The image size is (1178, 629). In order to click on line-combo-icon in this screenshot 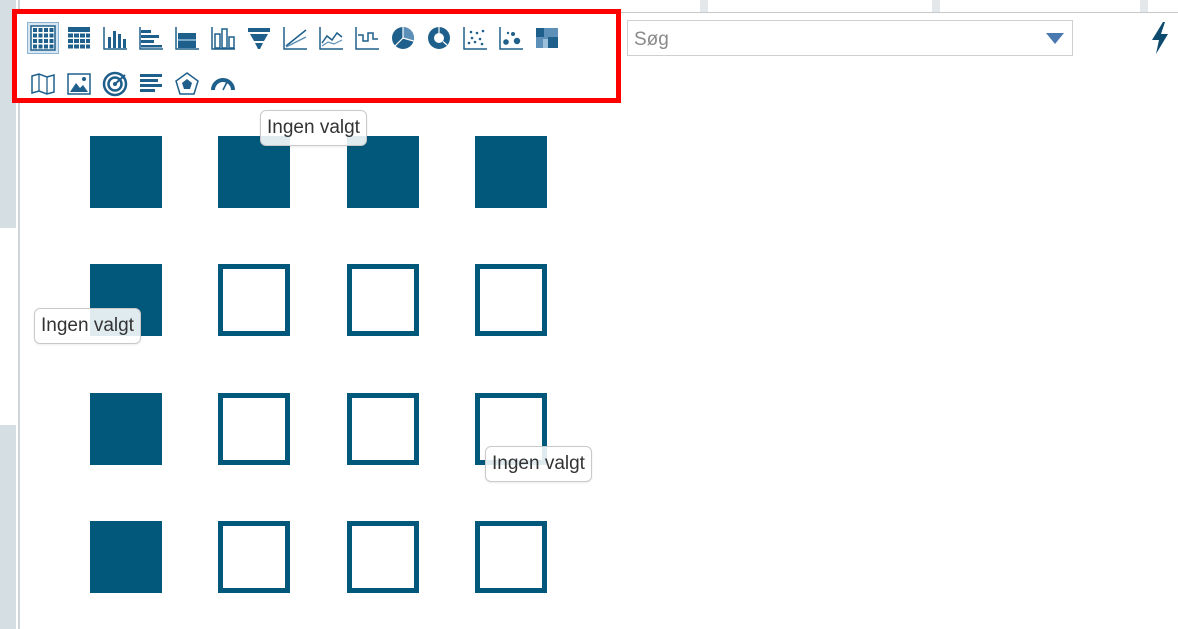, I will do `click(331, 38)`.